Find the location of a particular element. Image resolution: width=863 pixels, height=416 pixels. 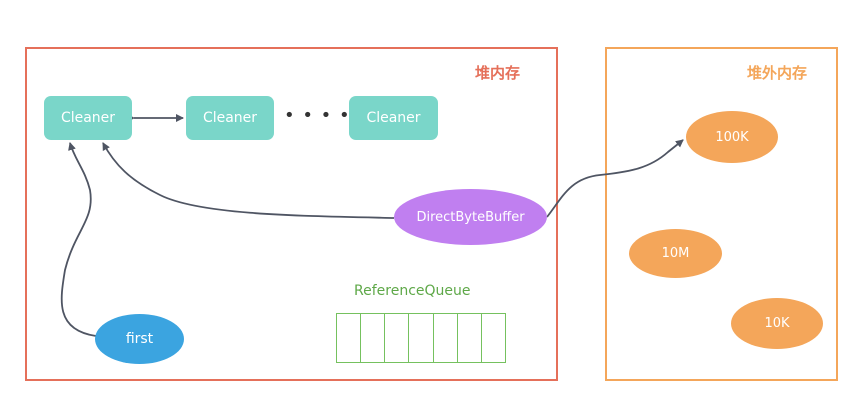

dbb-to-cleaner-arrow is located at coordinates (248, 180).